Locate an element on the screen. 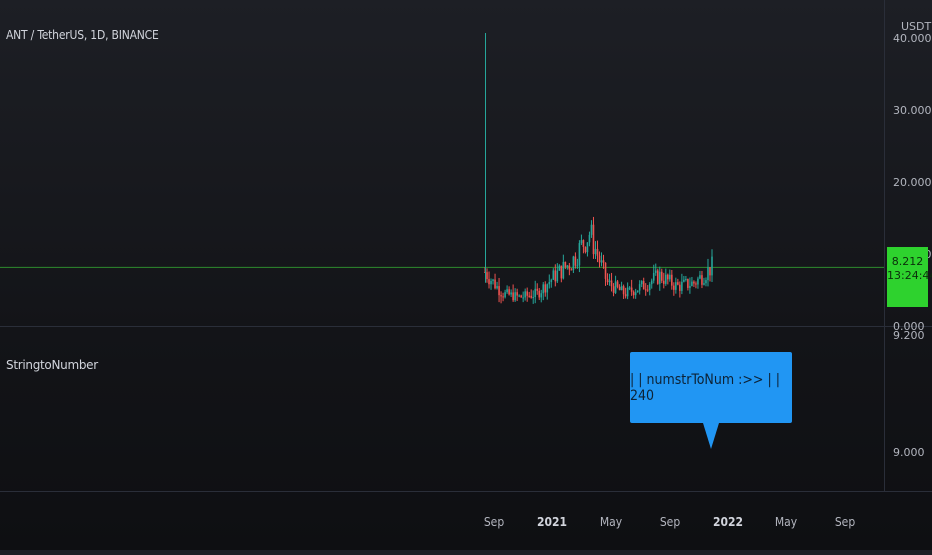 Image resolution: width=932 pixels, height=555 pixels. time-tick-label: 2022 is located at coordinates (728, 522).